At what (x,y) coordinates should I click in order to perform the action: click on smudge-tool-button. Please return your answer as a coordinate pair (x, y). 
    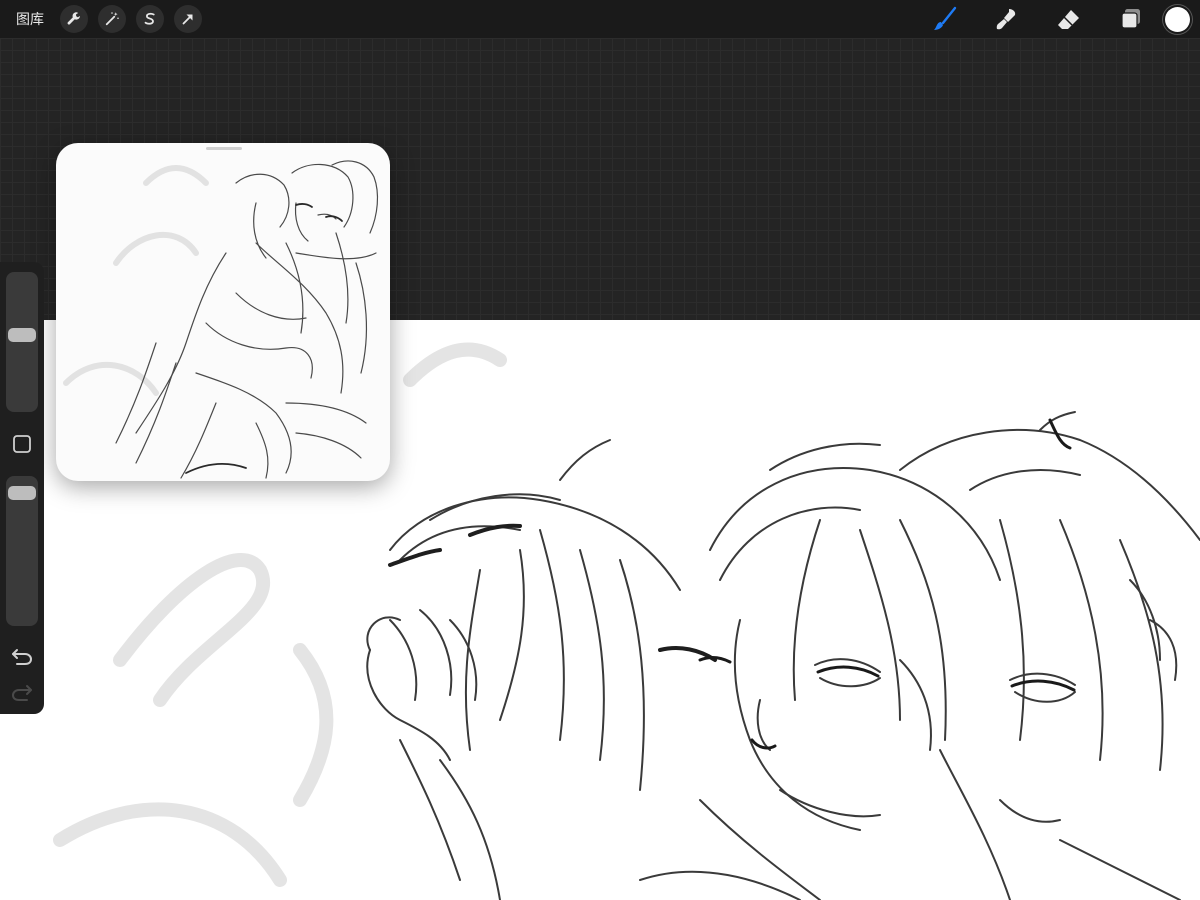
    Looking at the image, I should click on (1007, 19).